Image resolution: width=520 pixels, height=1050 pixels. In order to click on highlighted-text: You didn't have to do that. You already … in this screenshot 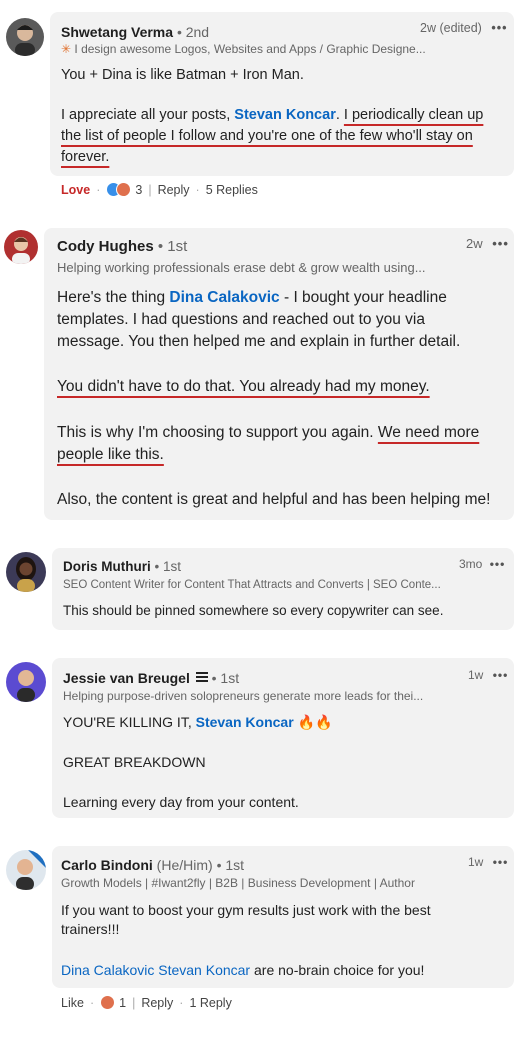, I will do `click(243, 386)`.